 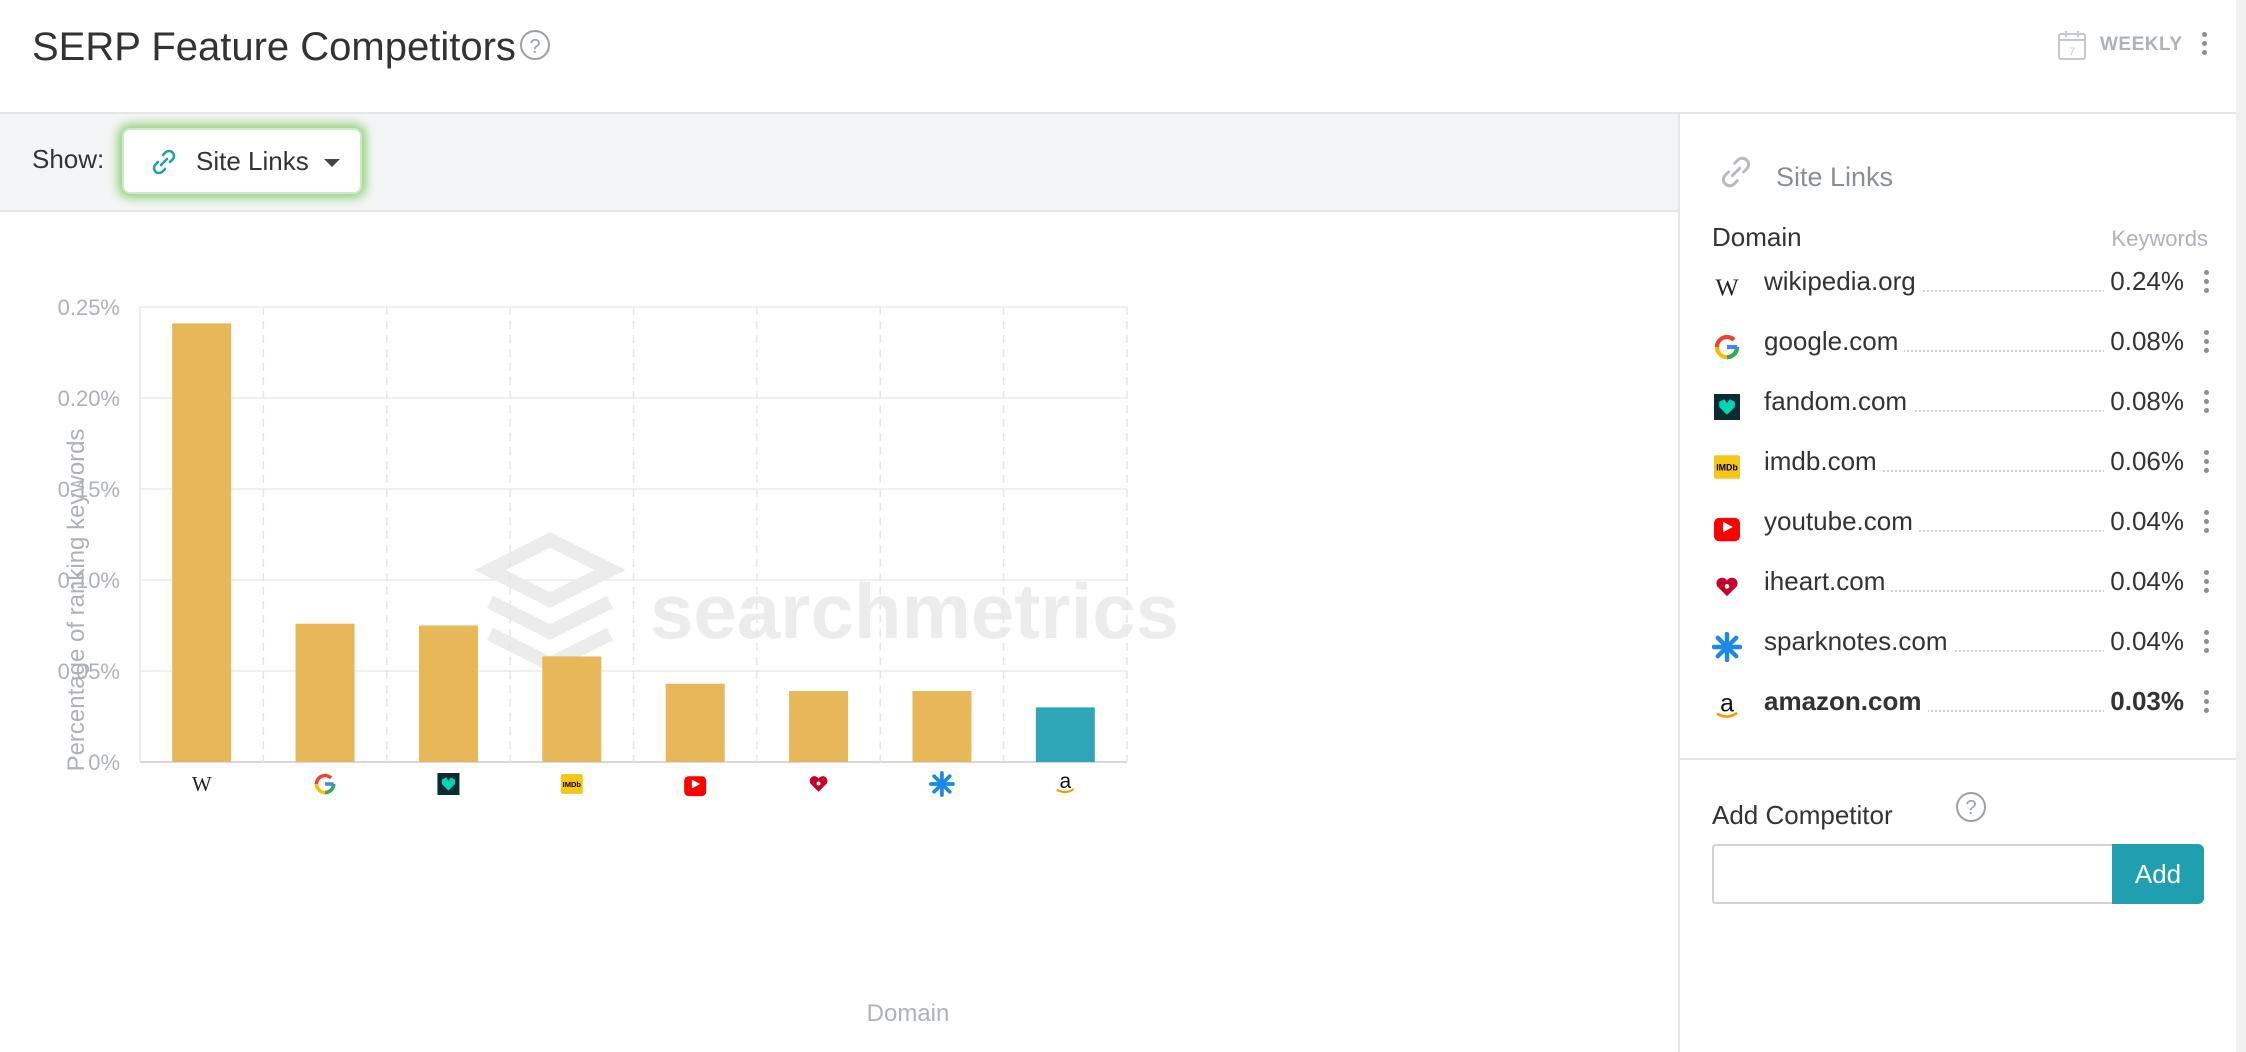 I want to click on competitor-row: iheart.com 0.04%, so click(x=1962, y=585).